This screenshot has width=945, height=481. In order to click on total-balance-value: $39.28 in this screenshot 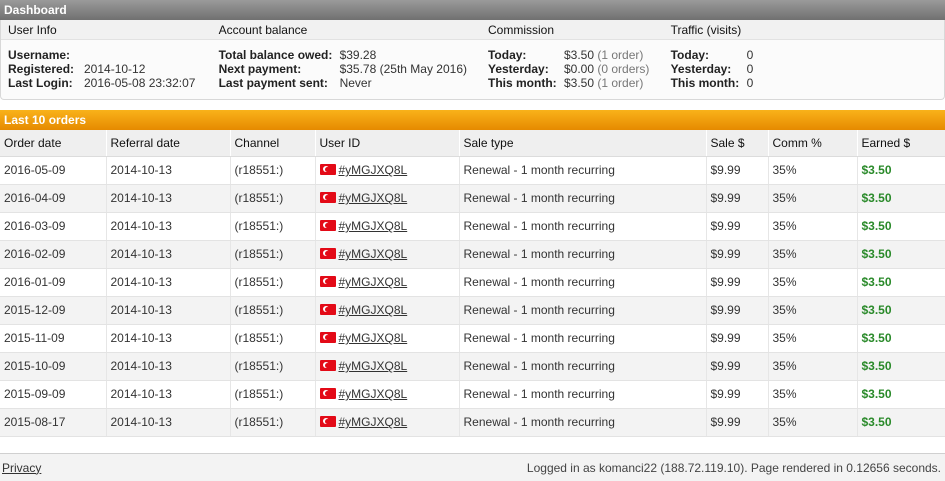, I will do `click(358, 55)`.